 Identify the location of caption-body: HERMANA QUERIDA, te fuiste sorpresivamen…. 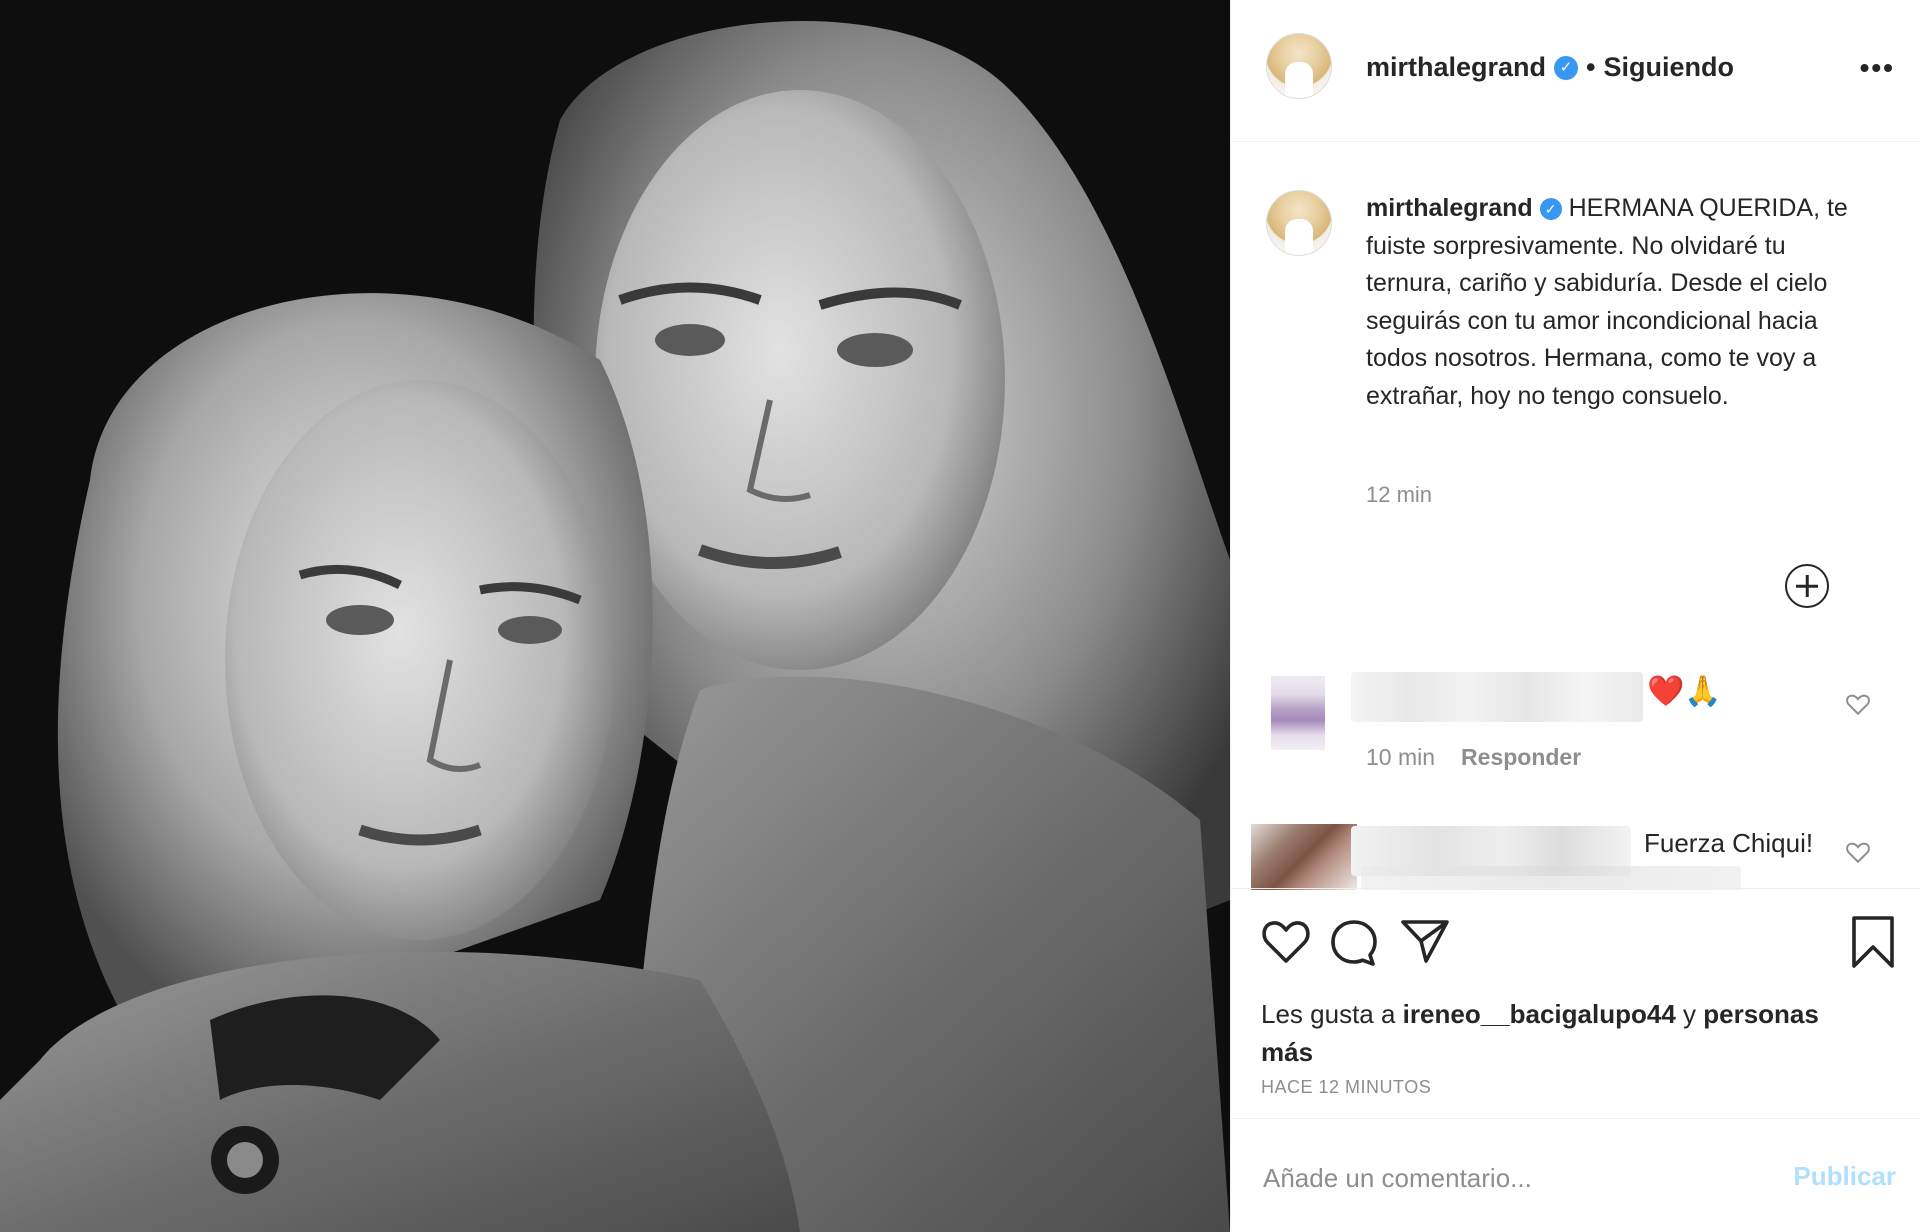
(1607, 302).